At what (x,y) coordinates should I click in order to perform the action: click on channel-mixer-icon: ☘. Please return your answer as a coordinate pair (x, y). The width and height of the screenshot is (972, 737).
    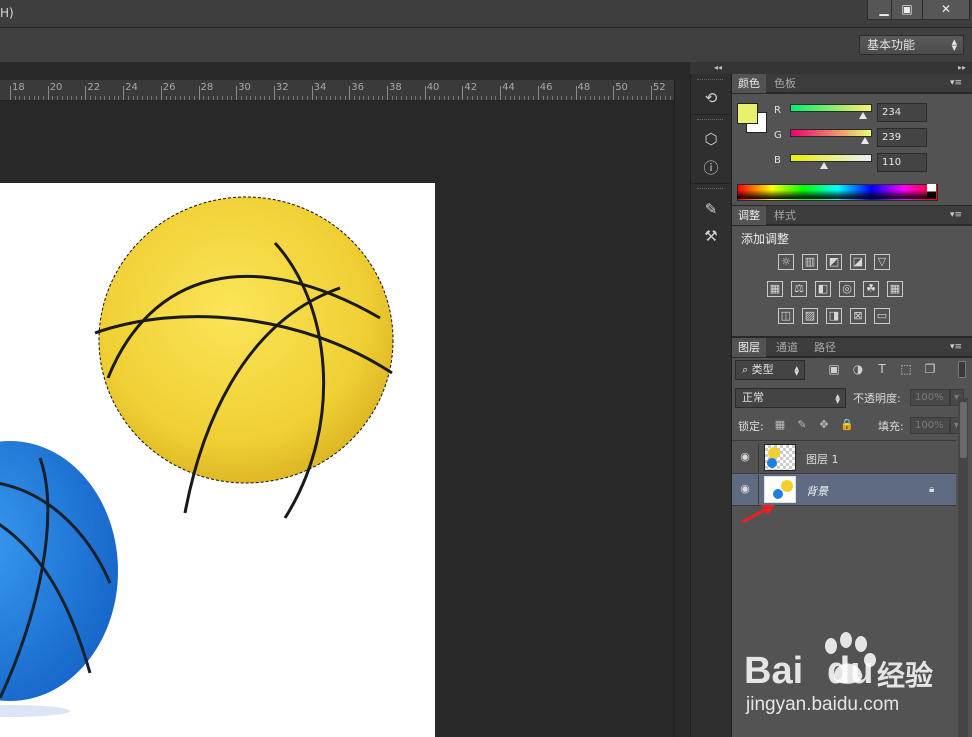
    Looking at the image, I should click on (871, 289).